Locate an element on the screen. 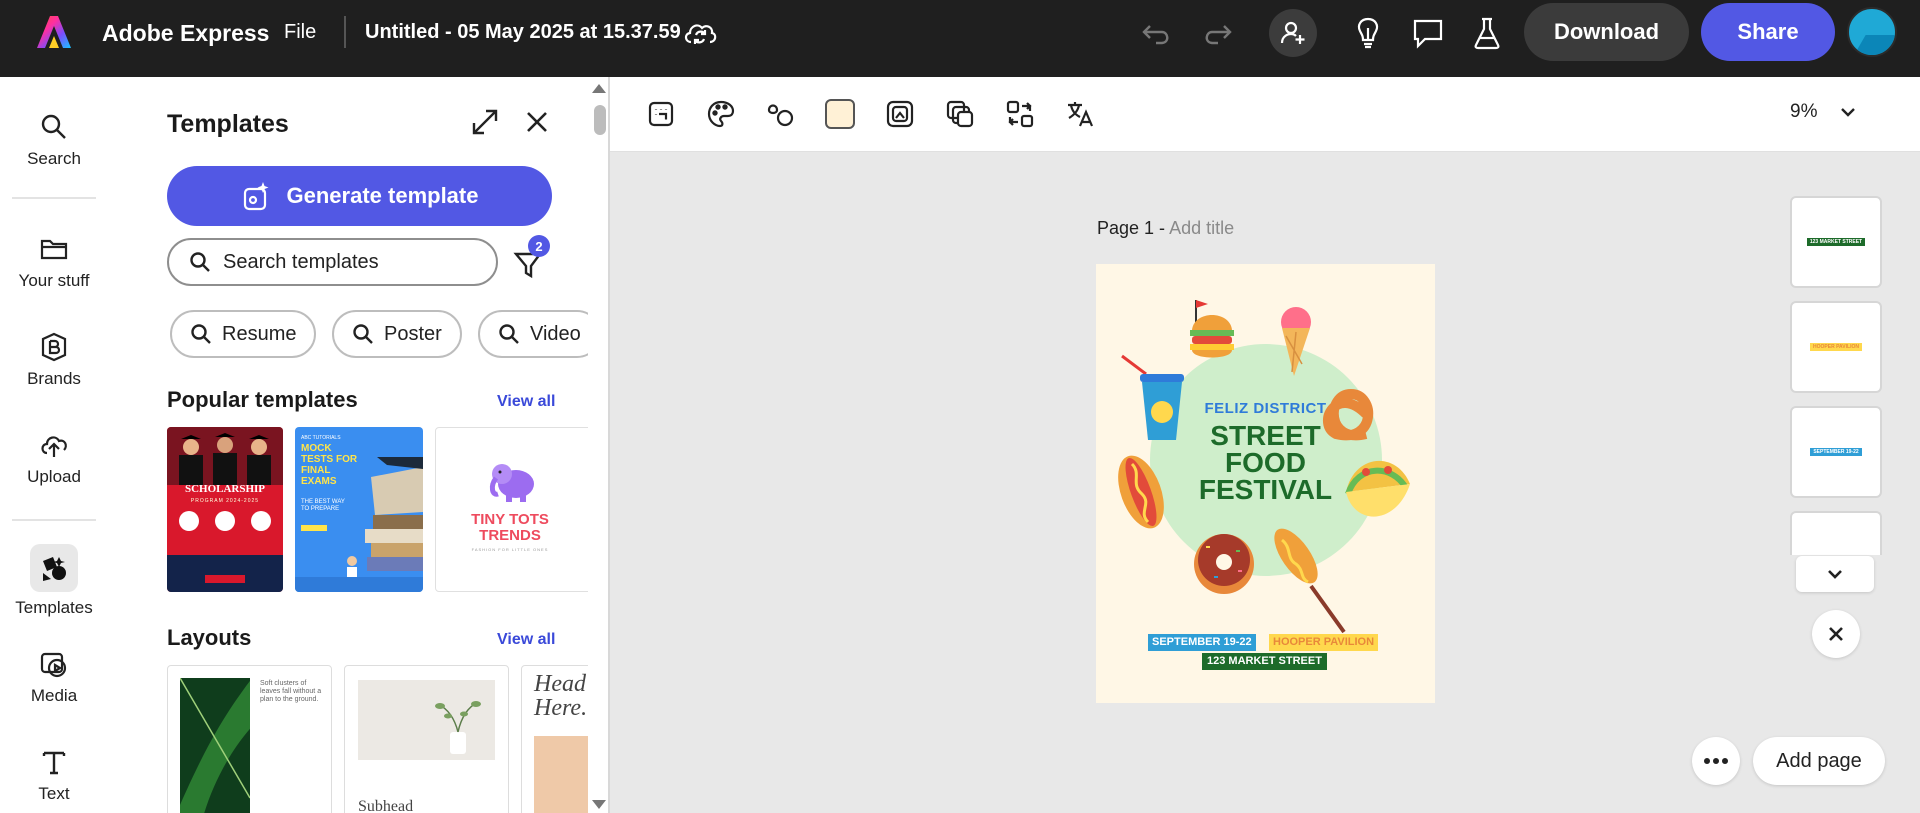 This screenshot has height=813, width=1920. rail-item-label: Upload is located at coordinates (54, 476).